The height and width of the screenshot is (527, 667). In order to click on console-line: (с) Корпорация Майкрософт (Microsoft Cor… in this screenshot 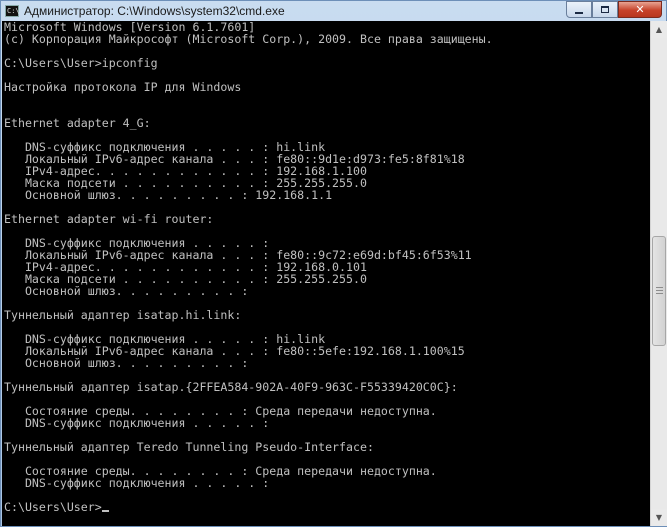, I will do `click(248, 39)`.